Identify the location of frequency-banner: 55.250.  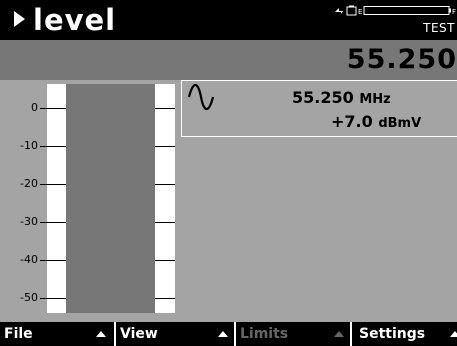
(228, 60).